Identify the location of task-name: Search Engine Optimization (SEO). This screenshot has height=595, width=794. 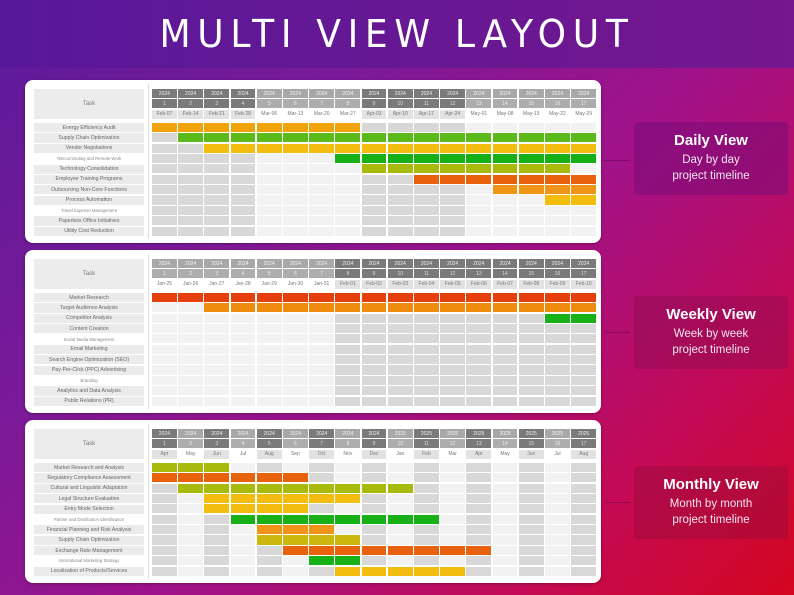
(89, 360).